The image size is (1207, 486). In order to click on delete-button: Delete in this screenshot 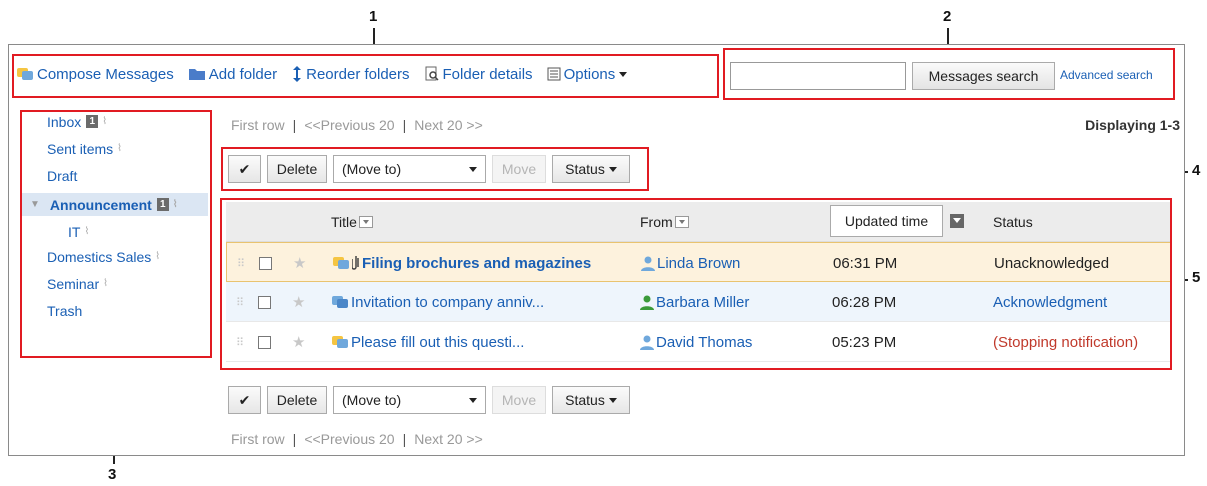, I will do `click(297, 400)`.